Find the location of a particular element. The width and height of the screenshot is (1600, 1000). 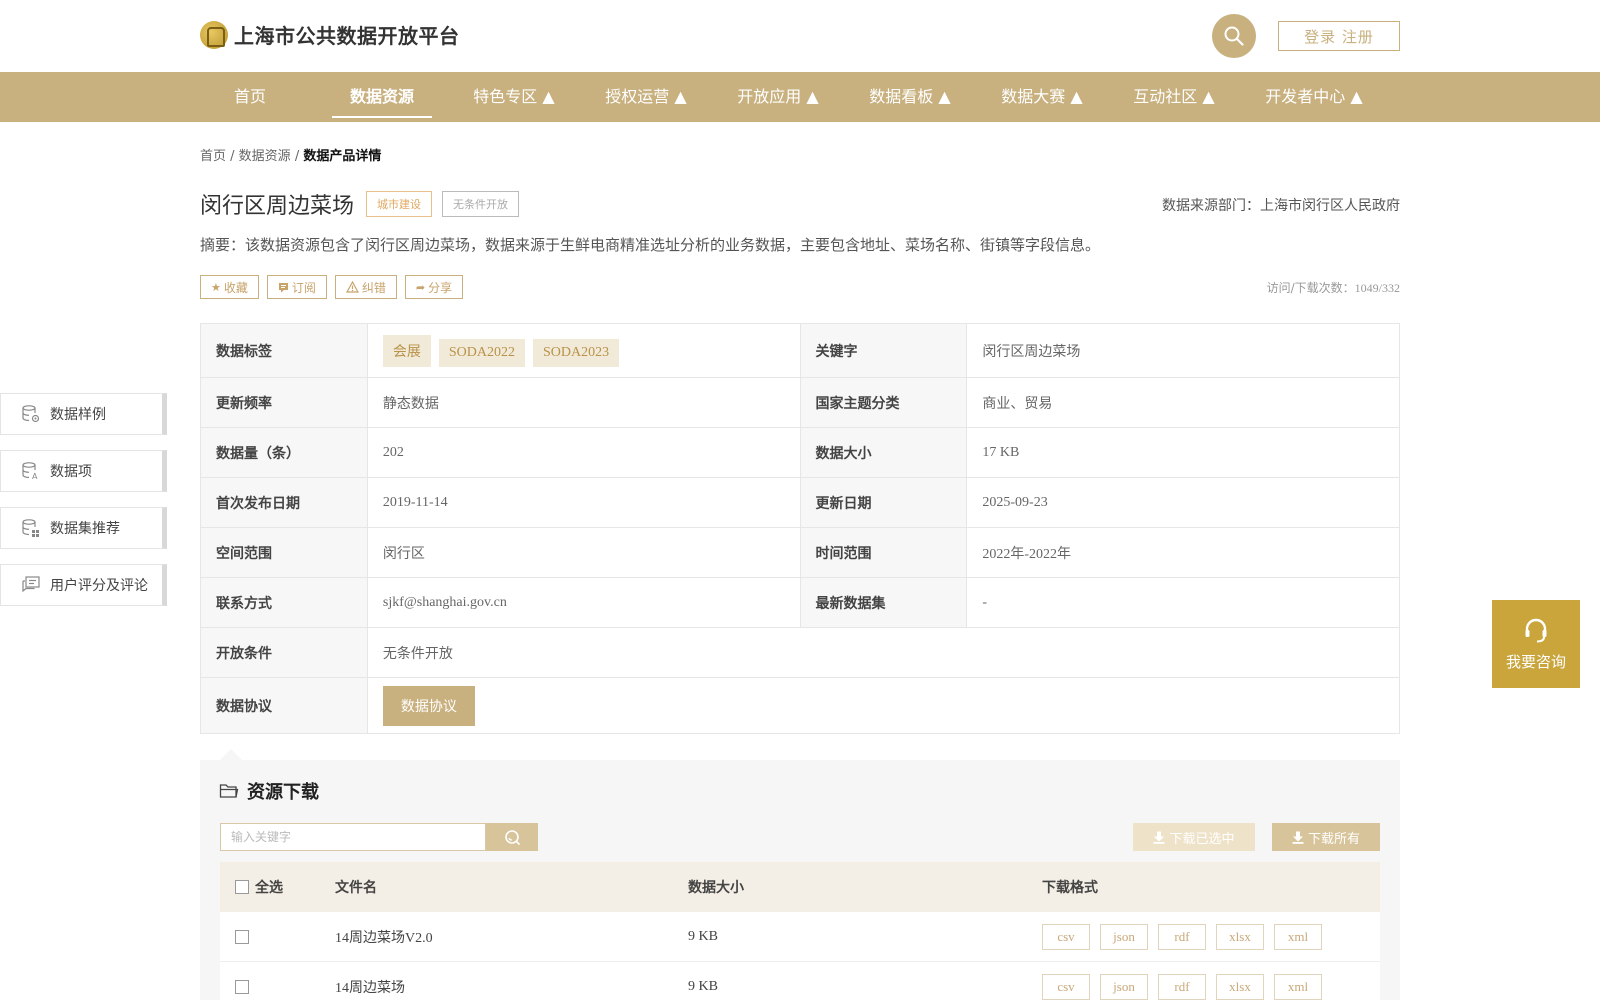

folder-icon is located at coordinates (229, 791).